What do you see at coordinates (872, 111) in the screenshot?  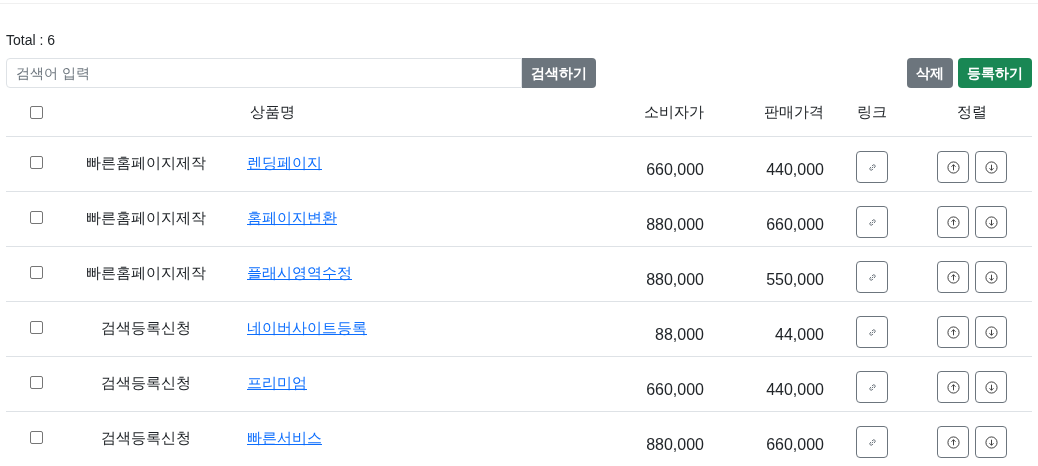 I see `column-header: 링크` at bounding box center [872, 111].